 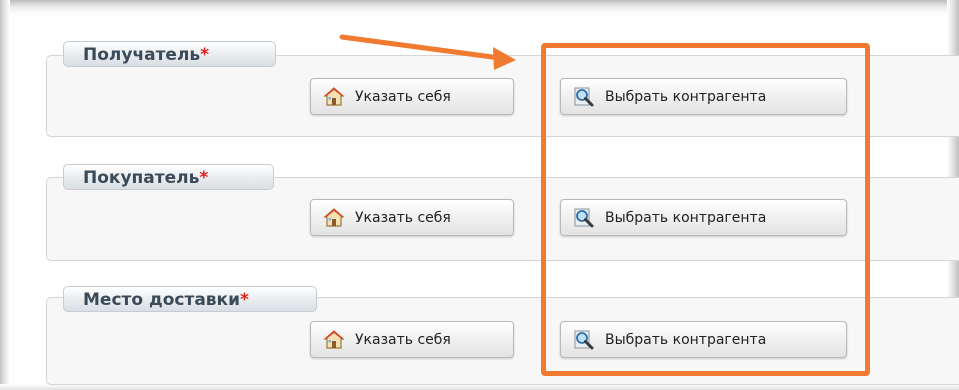 I want to click on buyer-specify-self-button: Указать себя, so click(x=412, y=217).